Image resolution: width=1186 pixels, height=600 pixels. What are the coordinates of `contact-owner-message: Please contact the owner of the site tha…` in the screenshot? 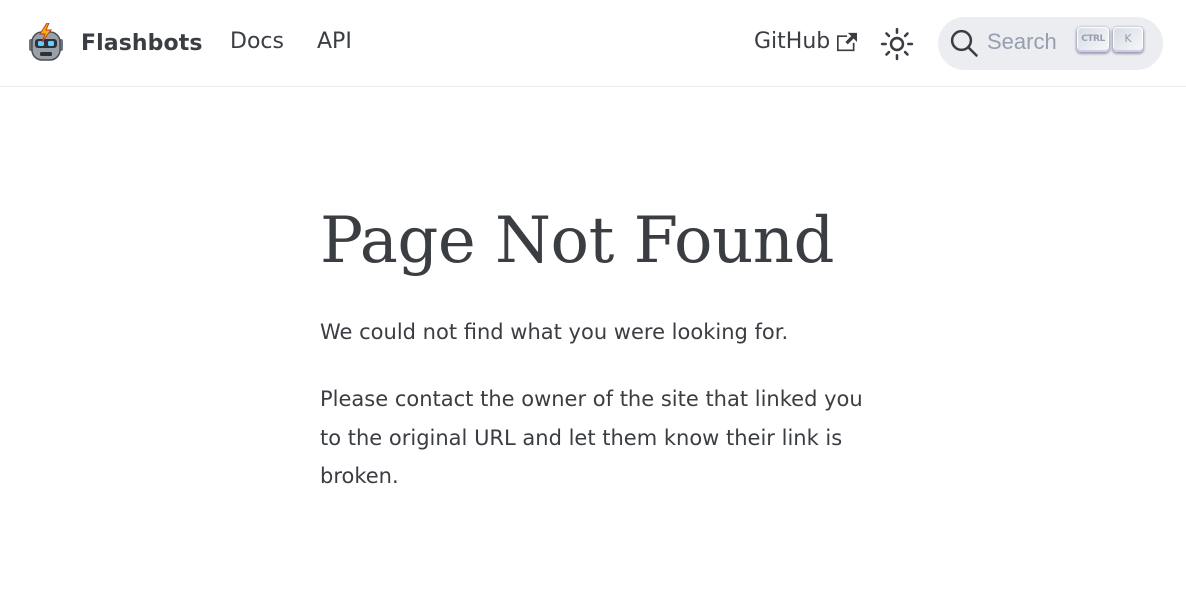 It's located at (591, 437).